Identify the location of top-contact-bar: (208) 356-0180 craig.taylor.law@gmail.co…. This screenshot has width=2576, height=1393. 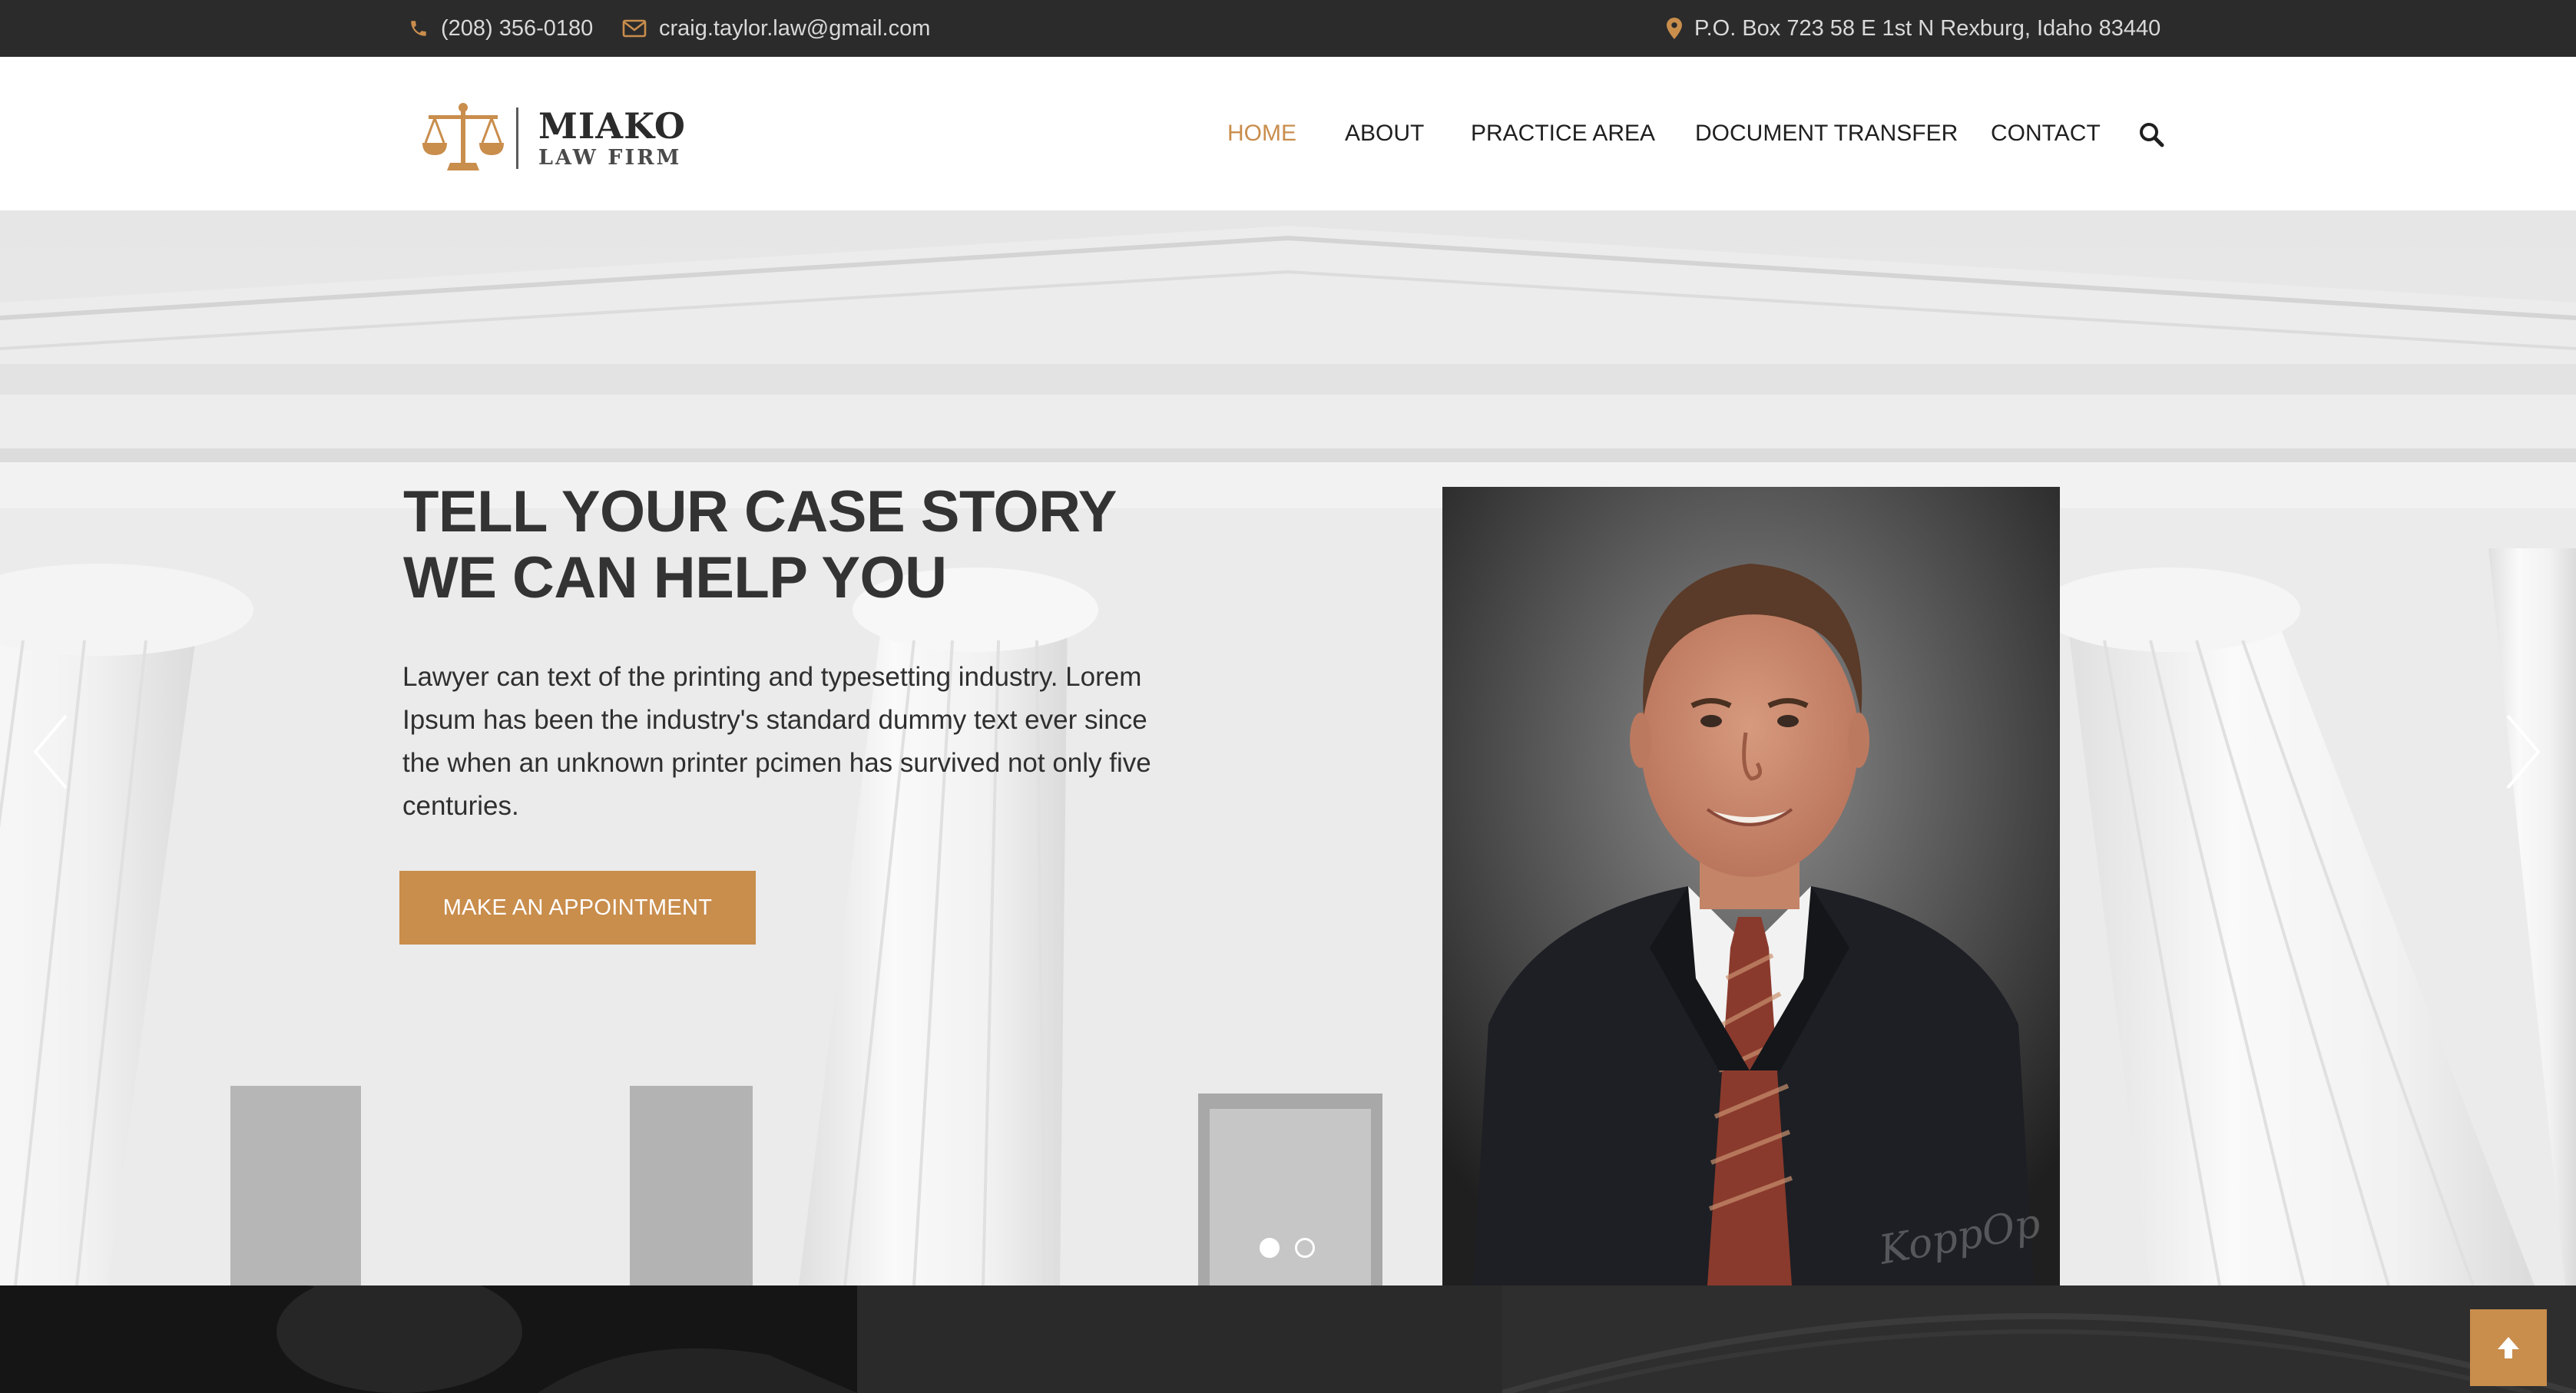
(1288, 28).